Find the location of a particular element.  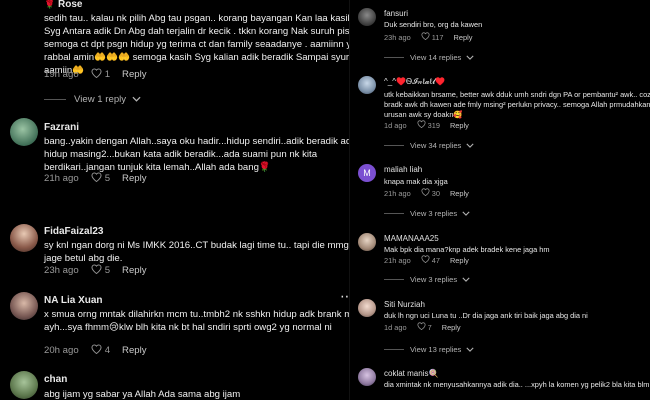

comment-meta: 1d ago 7 Reply is located at coordinates (422, 327).